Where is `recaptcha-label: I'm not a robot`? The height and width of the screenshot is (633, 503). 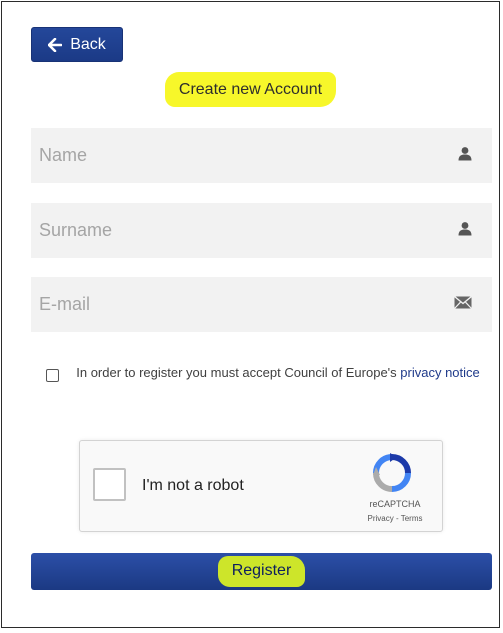
recaptcha-label: I'm not a robot is located at coordinates (193, 485).